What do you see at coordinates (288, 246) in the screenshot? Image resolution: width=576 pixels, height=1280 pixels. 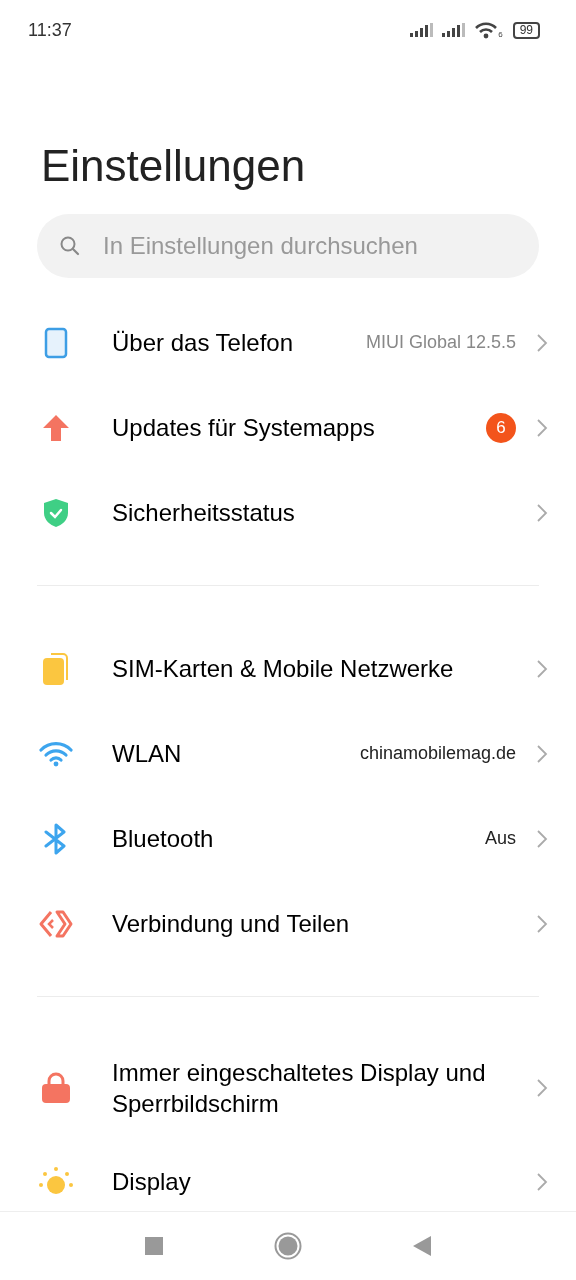 I see `search-field: In Einstellungen durchsuchen` at bounding box center [288, 246].